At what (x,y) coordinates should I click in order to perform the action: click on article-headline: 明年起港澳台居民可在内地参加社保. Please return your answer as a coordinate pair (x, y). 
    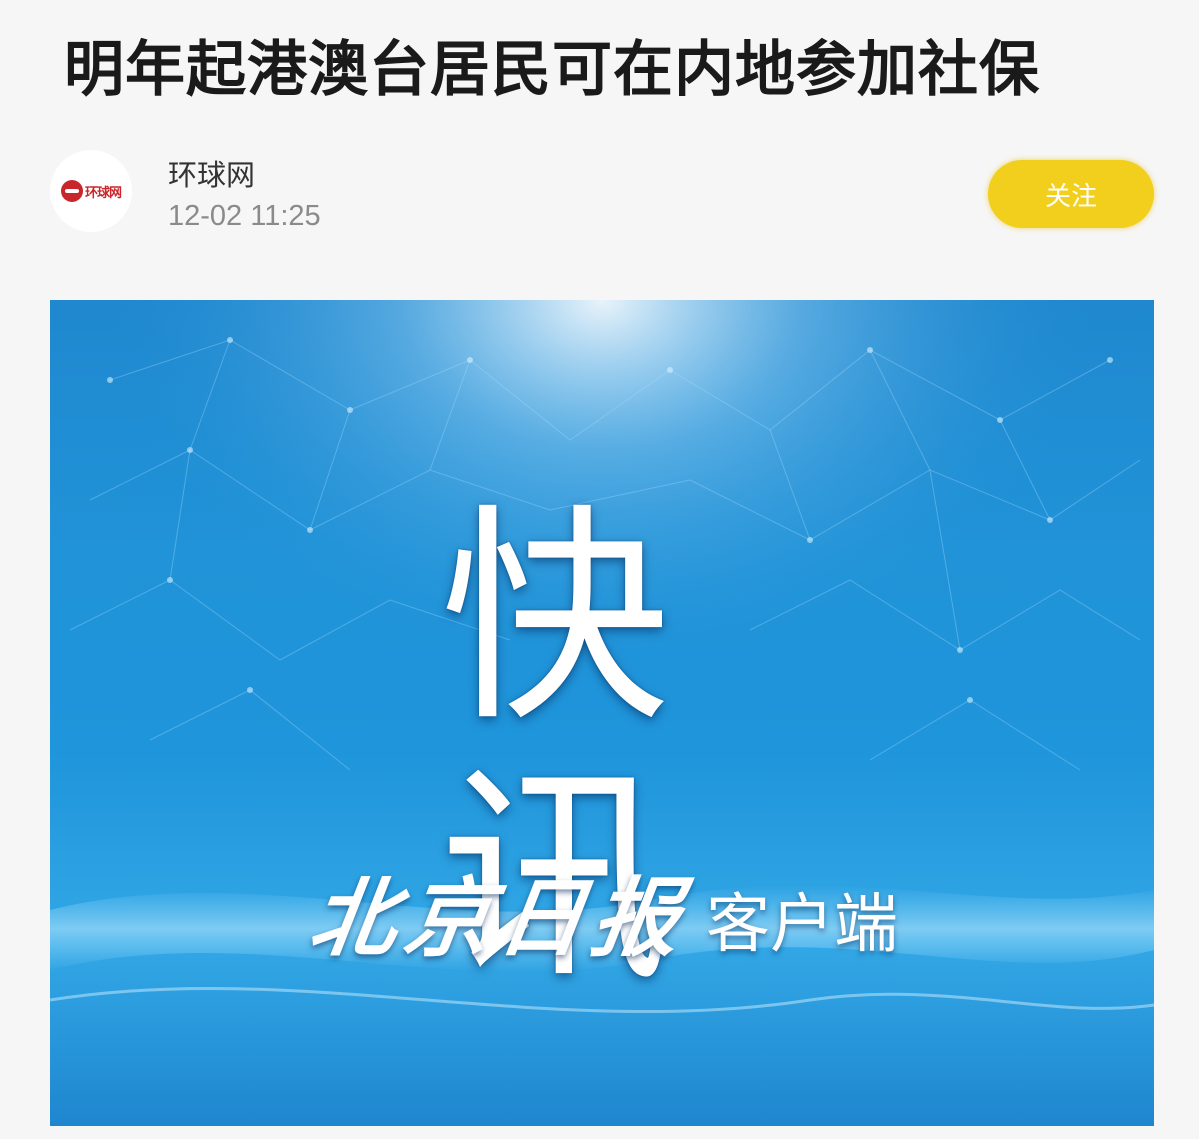
    Looking at the image, I should click on (552, 70).